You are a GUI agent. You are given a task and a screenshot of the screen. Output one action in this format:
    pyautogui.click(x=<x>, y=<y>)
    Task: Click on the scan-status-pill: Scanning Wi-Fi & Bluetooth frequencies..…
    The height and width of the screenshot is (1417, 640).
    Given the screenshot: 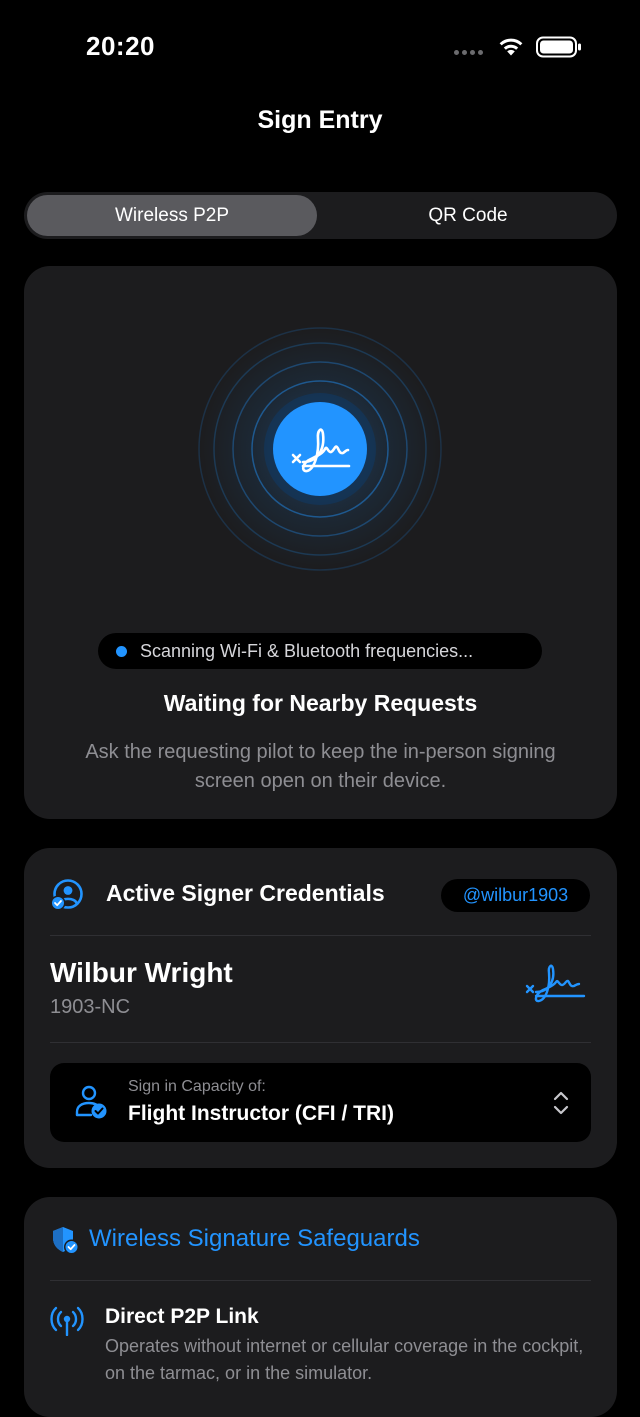 What is the action you would take?
    pyautogui.click(x=320, y=651)
    